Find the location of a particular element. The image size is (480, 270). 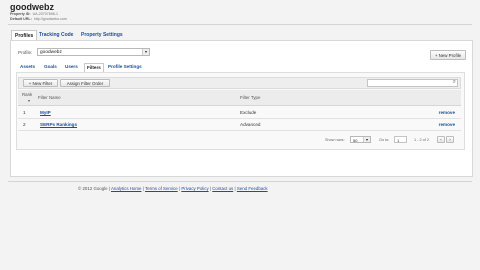

assign-filter-order-button: Assign Filter Order is located at coordinates (85, 83).